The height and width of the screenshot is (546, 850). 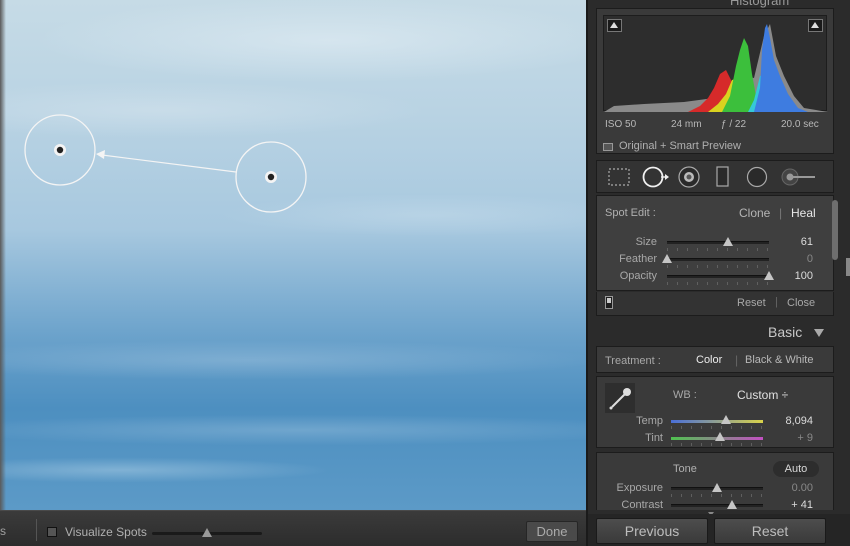 I want to click on visualize-threshold-slider, so click(x=207, y=532).